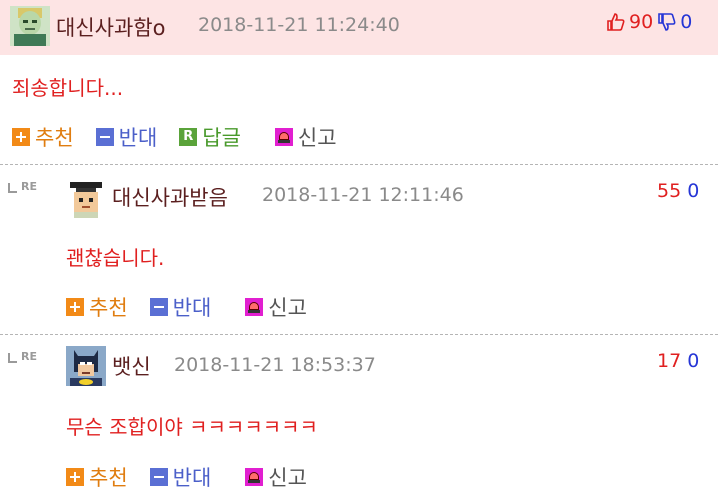 This screenshot has height=504, width=718. I want to click on vote-counts: 90 0, so click(649, 22).